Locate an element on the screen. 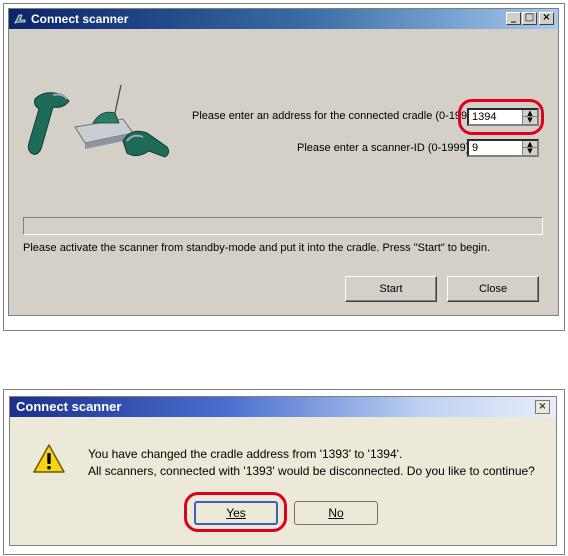 This screenshot has height=556, width=568. warning-icon is located at coordinates (49, 458).